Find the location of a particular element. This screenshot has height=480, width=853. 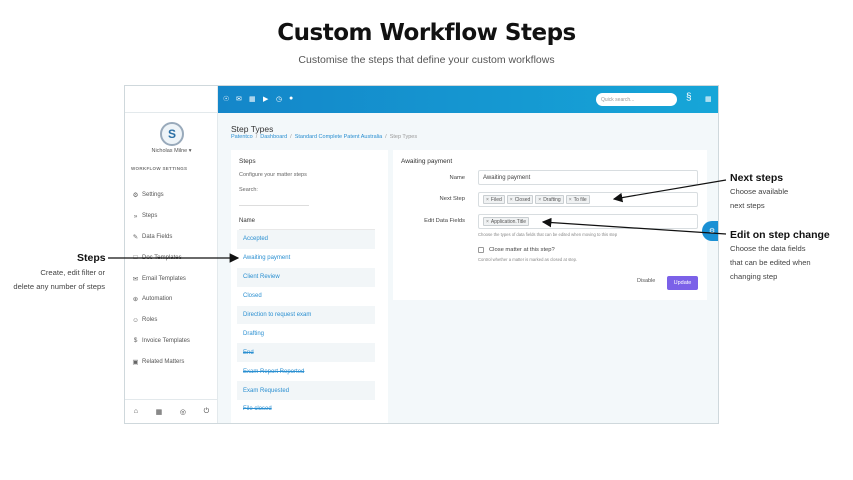

sidebar-item-related-matters: ▣ Related Matters is located at coordinates (173, 361).